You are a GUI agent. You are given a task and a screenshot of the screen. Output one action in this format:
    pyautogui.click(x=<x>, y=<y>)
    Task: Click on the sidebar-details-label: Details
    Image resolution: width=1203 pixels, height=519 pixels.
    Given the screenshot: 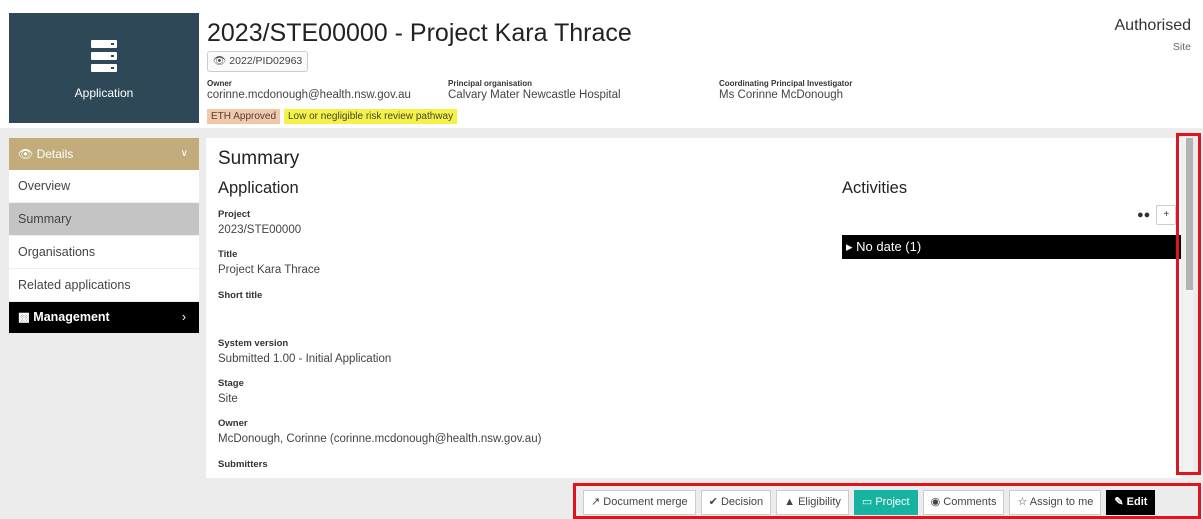 What is the action you would take?
    pyautogui.click(x=55, y=154)
    